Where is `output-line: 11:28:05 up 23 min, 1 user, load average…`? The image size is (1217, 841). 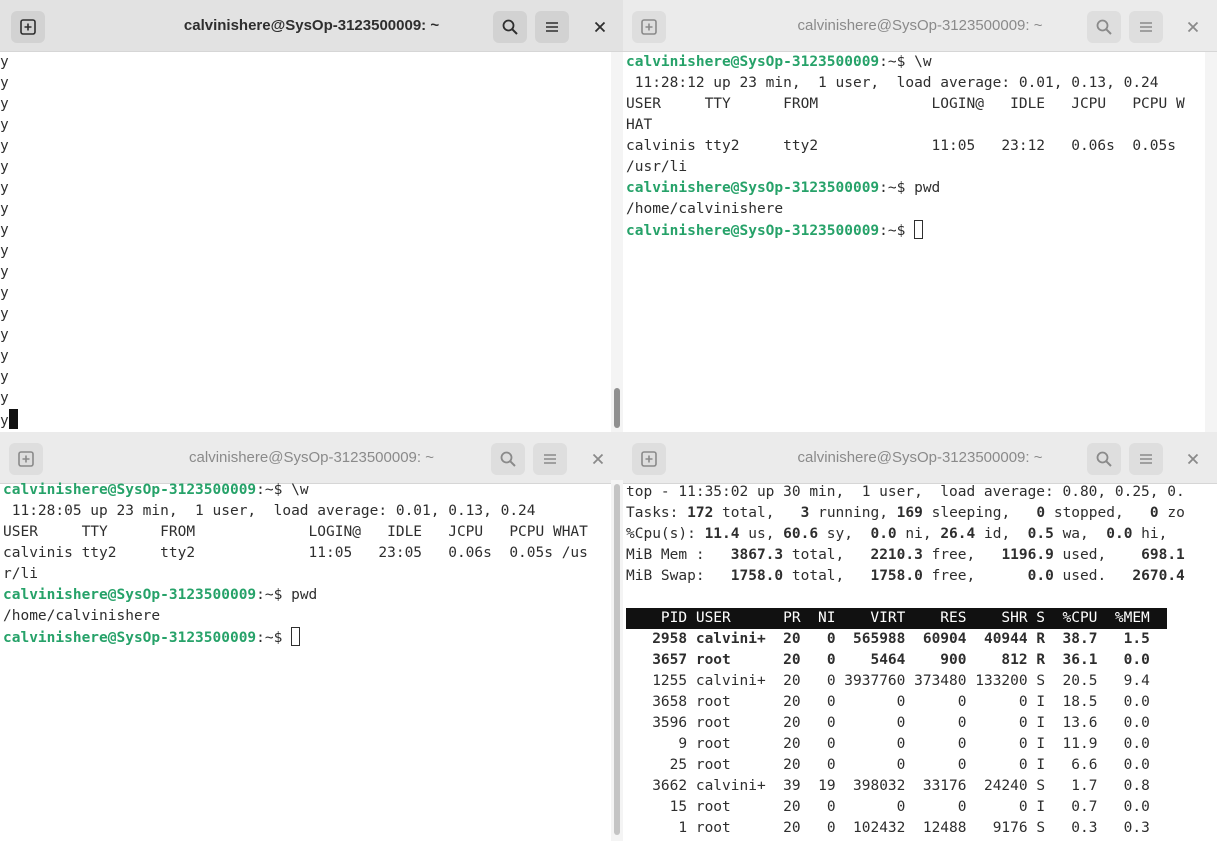
output-line: 11:28:05 up 23 min, 1 user, load average… is located at coordinates (307, 511).